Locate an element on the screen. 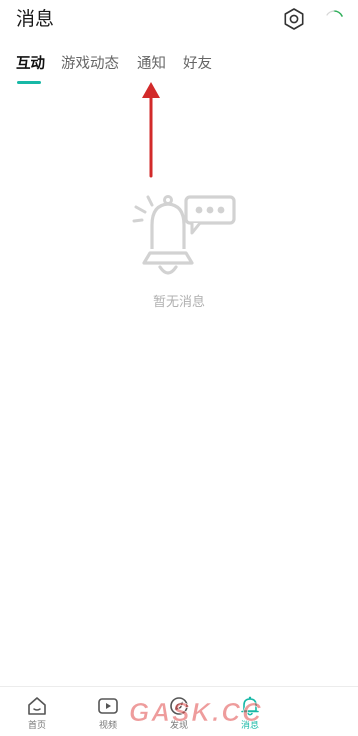 This screenshot has width=358, height=736. settings-hexagon-icon is located at coordinates (294, 19).